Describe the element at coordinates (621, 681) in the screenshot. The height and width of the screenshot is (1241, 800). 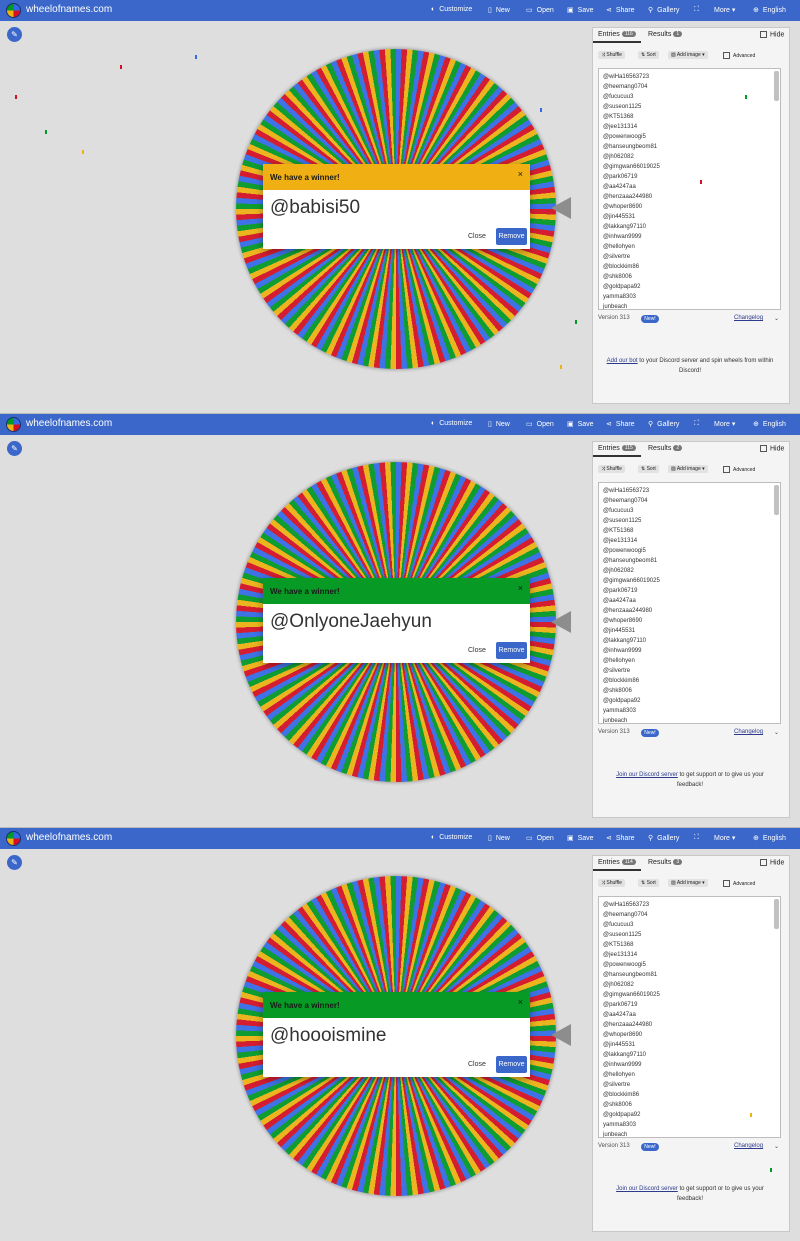
I see `list-item: @blockkim86` at that location.